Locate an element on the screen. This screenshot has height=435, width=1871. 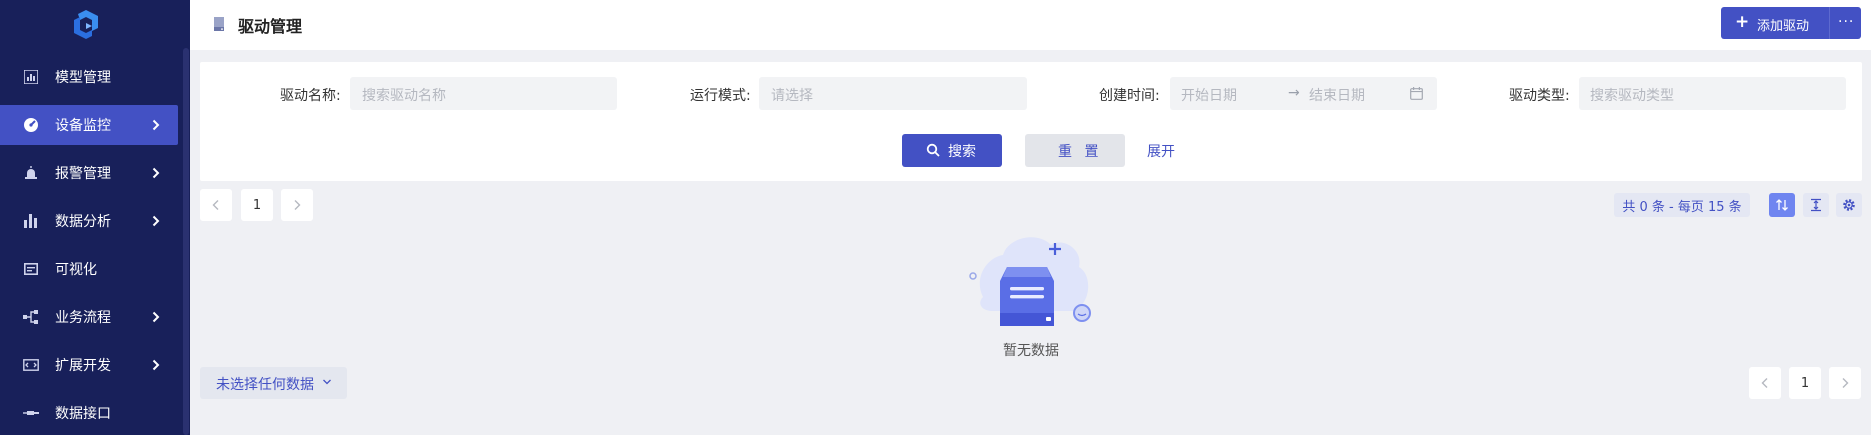
start-date-placeholder: 开始日期 is located at coordinates (1209, 95).